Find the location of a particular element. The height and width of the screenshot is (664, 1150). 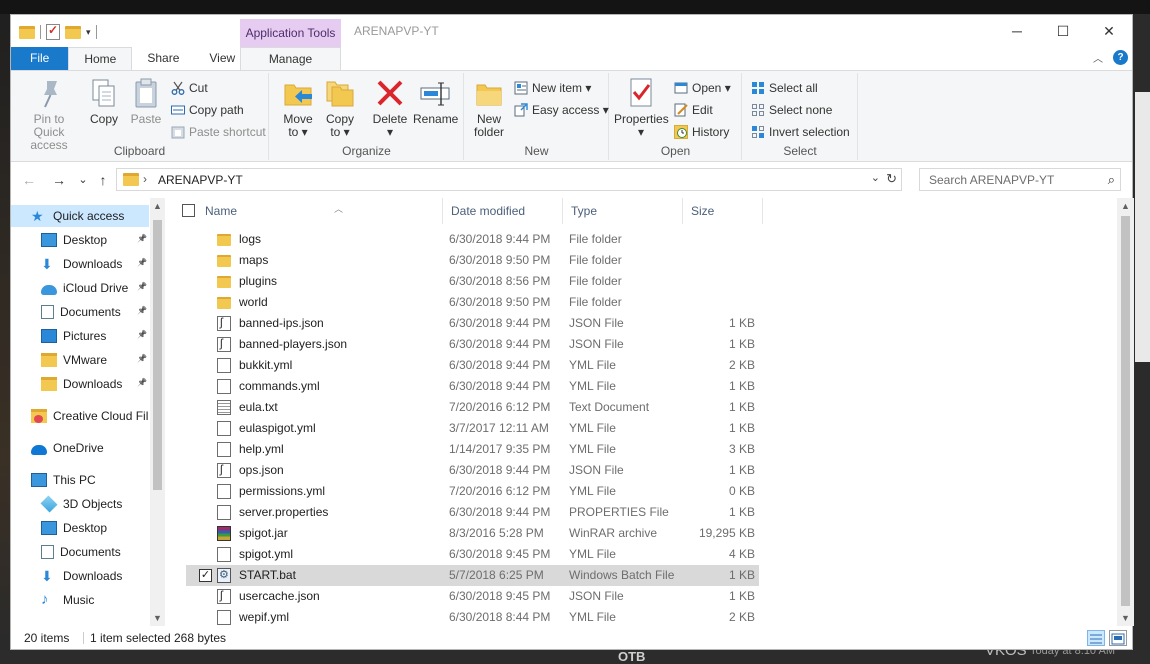

file-list-scrollbar: ▲ ▼ is located at coordinates (1125, 412).